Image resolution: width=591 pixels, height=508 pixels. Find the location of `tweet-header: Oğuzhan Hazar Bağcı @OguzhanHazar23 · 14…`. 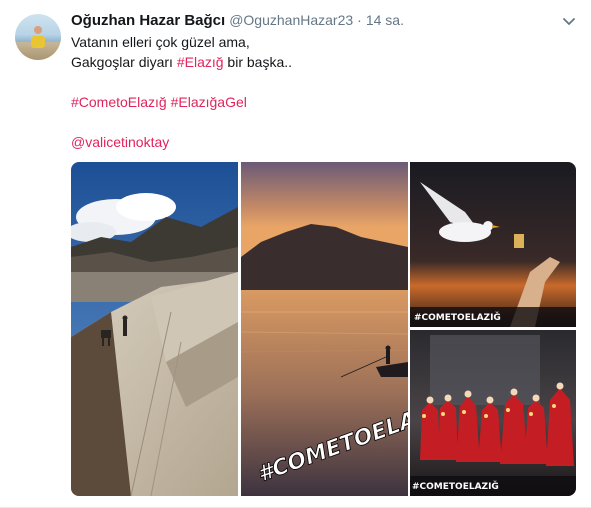

tweet-header: Oğuzhan Hazar Bağcı @OguzhanHazar23 · 14… is located at coordinates (237, 22).